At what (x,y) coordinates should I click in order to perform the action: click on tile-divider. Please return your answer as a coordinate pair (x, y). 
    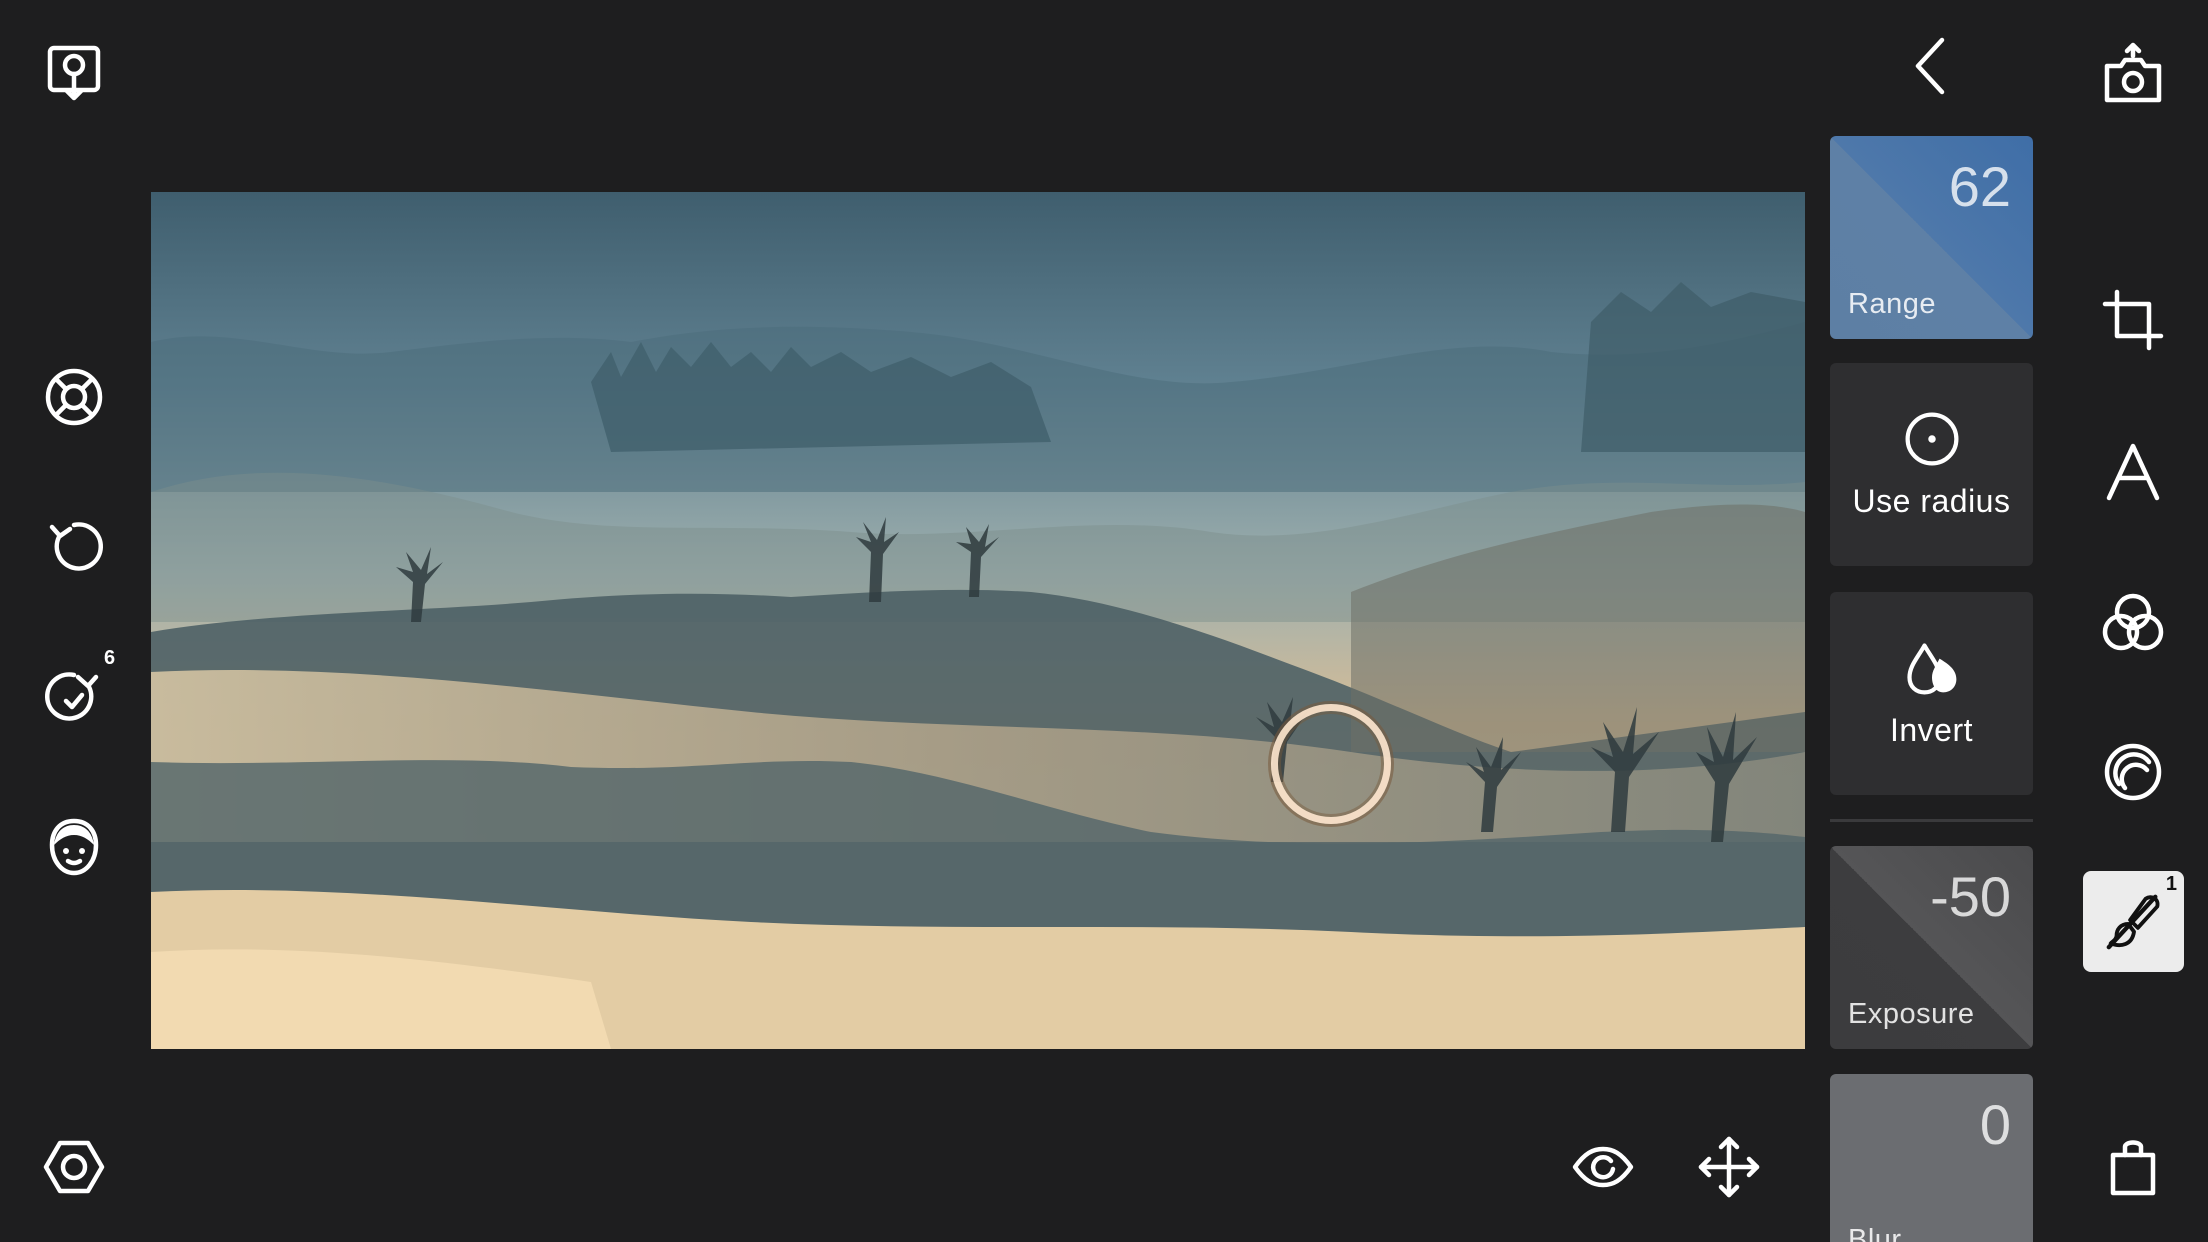
    Looking at the image, I should click on (1931, 820).